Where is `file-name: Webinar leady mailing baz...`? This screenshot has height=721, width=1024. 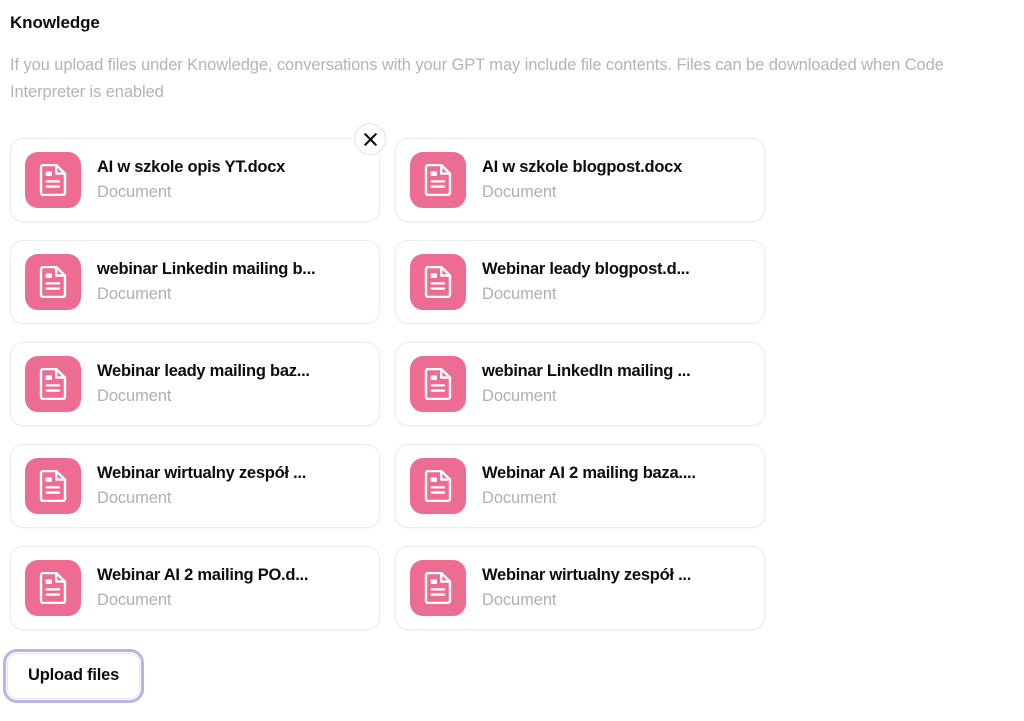
file-name: Webinar leady mailing baz... is located at coordinates (203, 371).